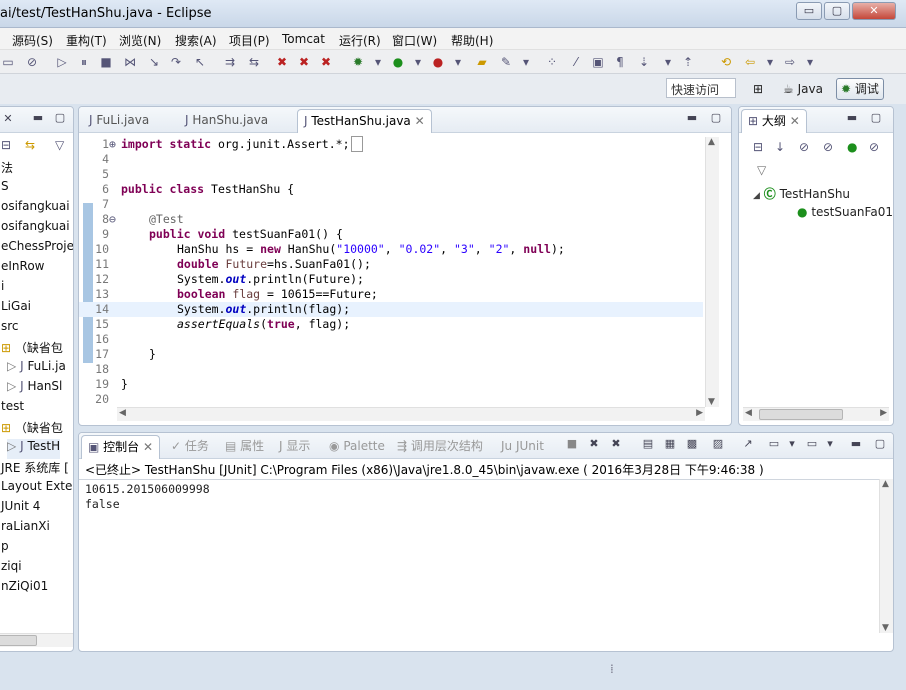 The width and height of the screenshot is (906, 690). Describe the element at coordinates (692, 444) in the screenshot. I see `word-wrap-icon: ▩` at that location.